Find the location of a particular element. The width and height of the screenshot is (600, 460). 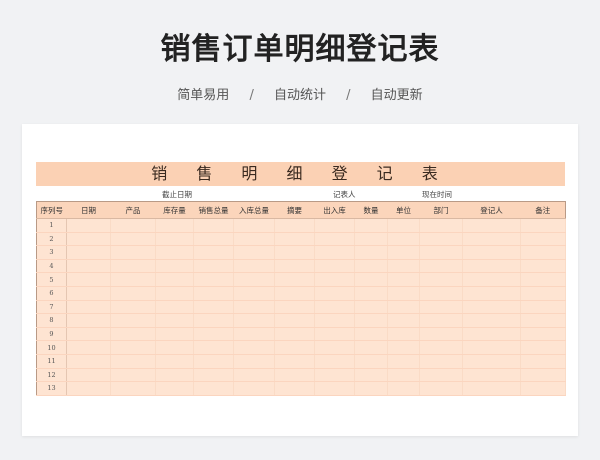

row-number-cell: 4 is located at coordinates (51, 266).